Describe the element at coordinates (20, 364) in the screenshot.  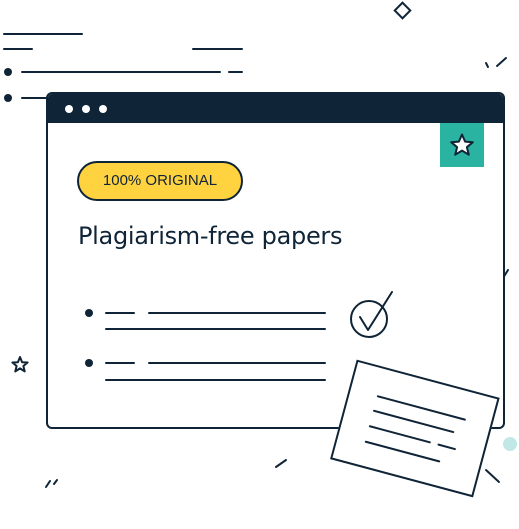
I see `star-outline-icon` at that location.